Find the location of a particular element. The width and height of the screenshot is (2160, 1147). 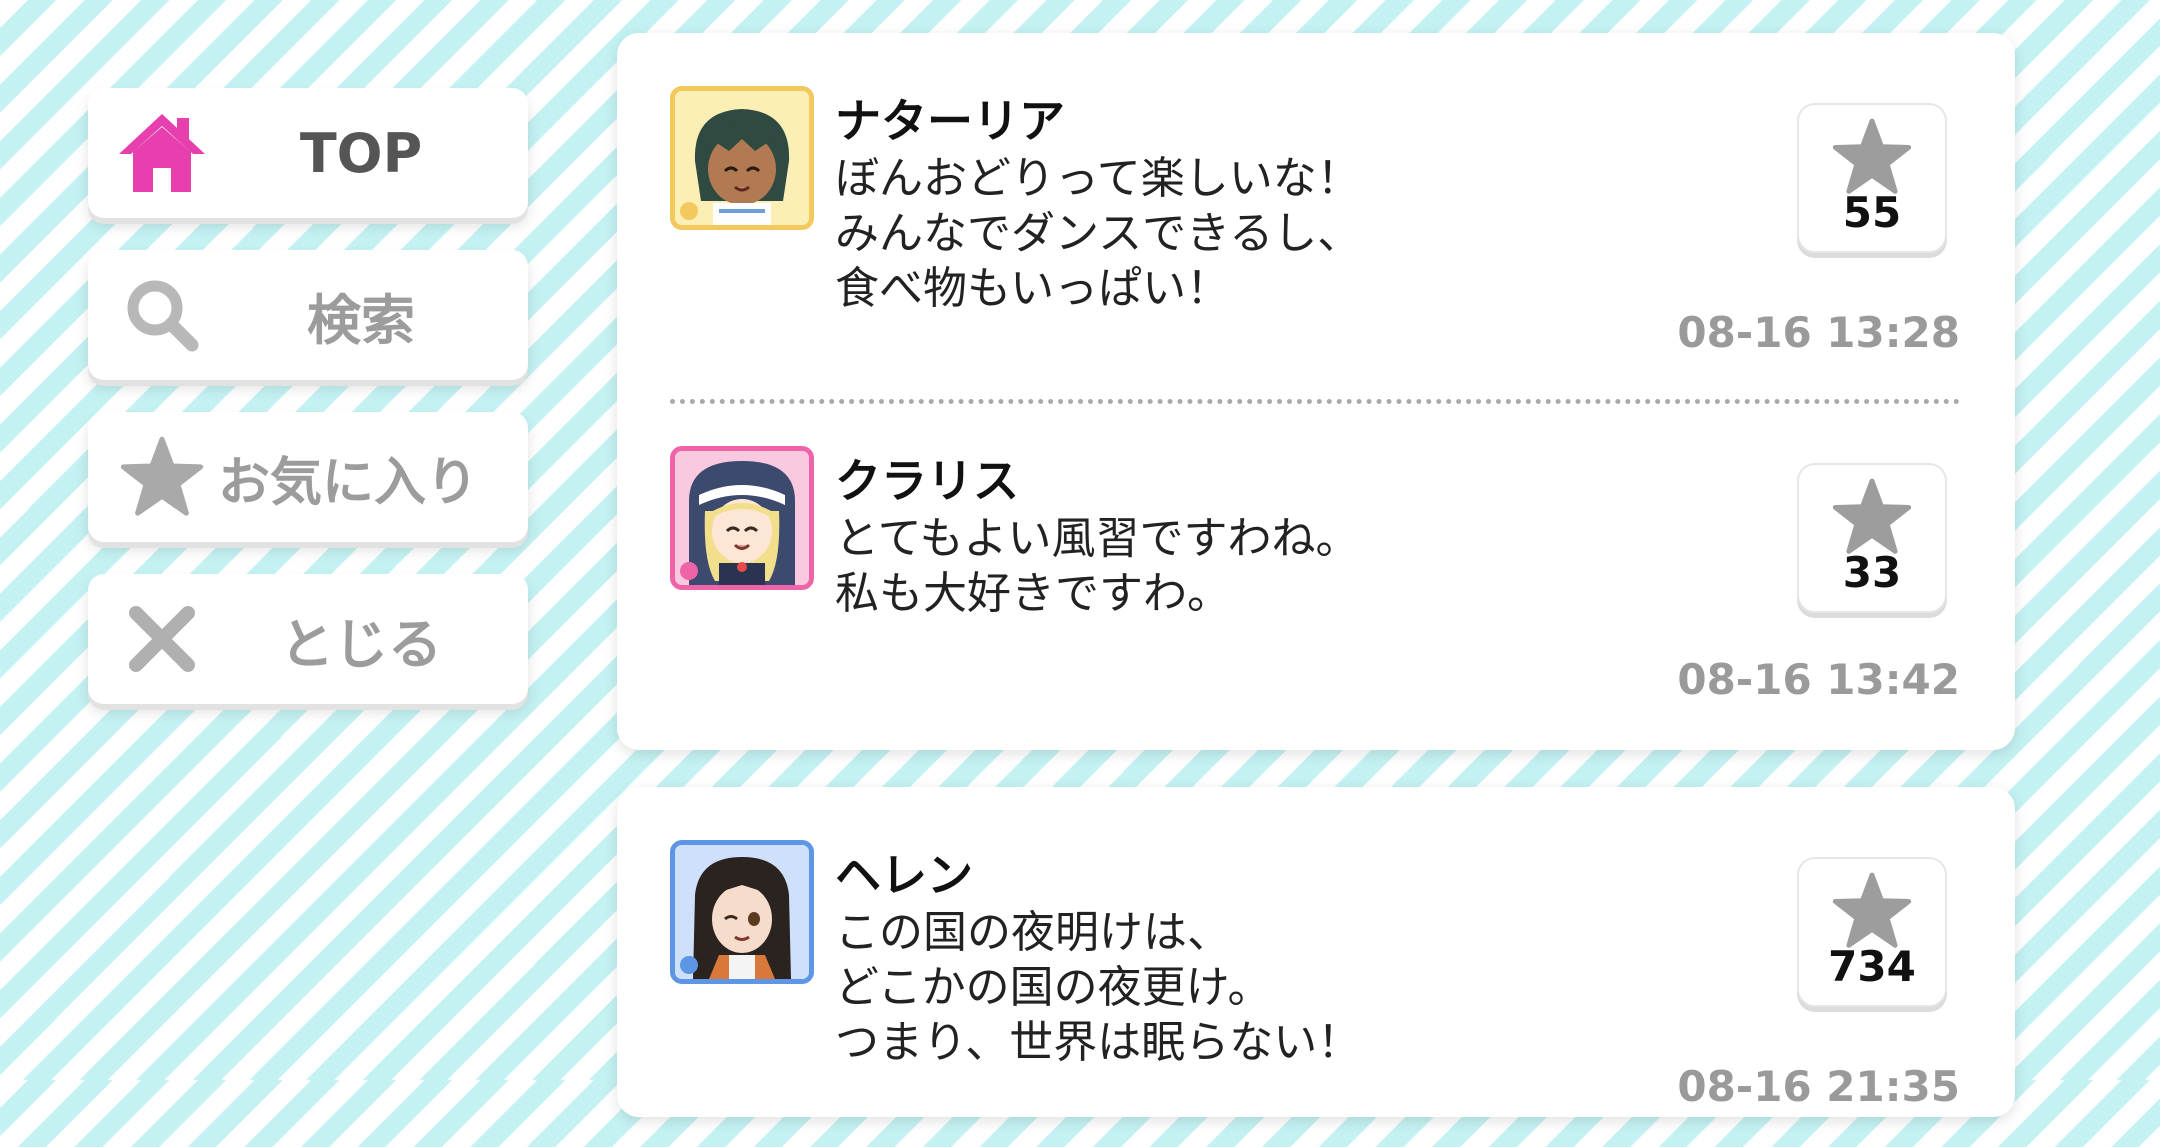

like-count: 33 is located at coordinates (1872, 572).